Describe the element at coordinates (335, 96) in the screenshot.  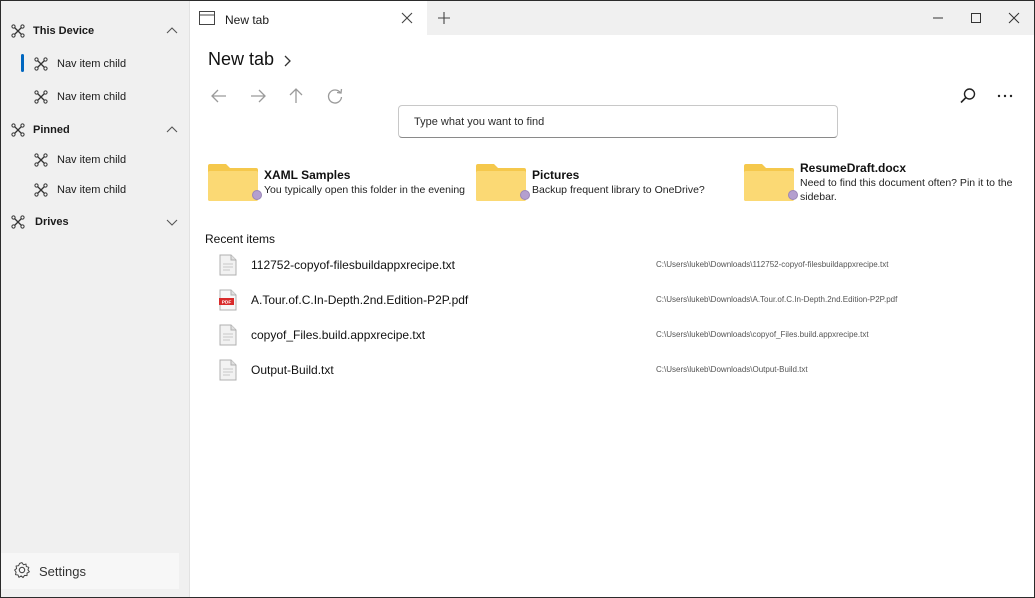
I see `refresh-icon` at that location.